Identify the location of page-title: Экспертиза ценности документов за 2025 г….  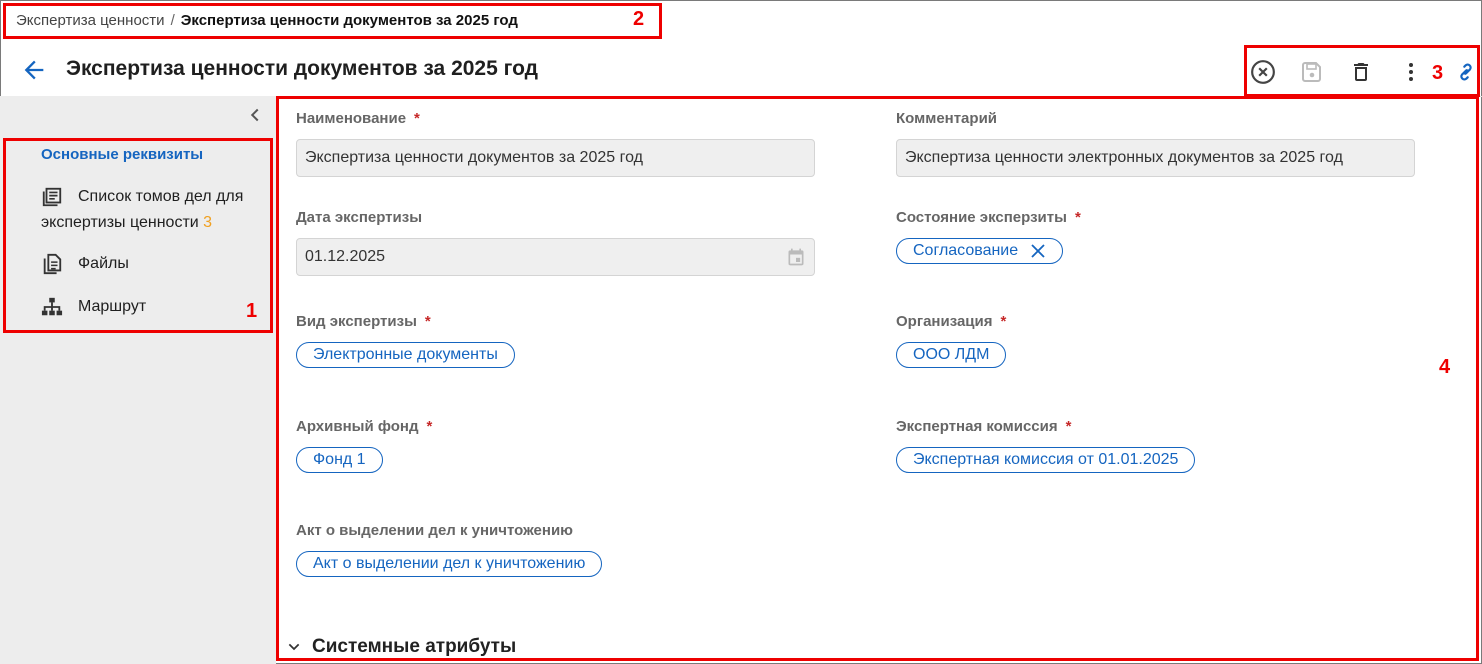
(302, 68).